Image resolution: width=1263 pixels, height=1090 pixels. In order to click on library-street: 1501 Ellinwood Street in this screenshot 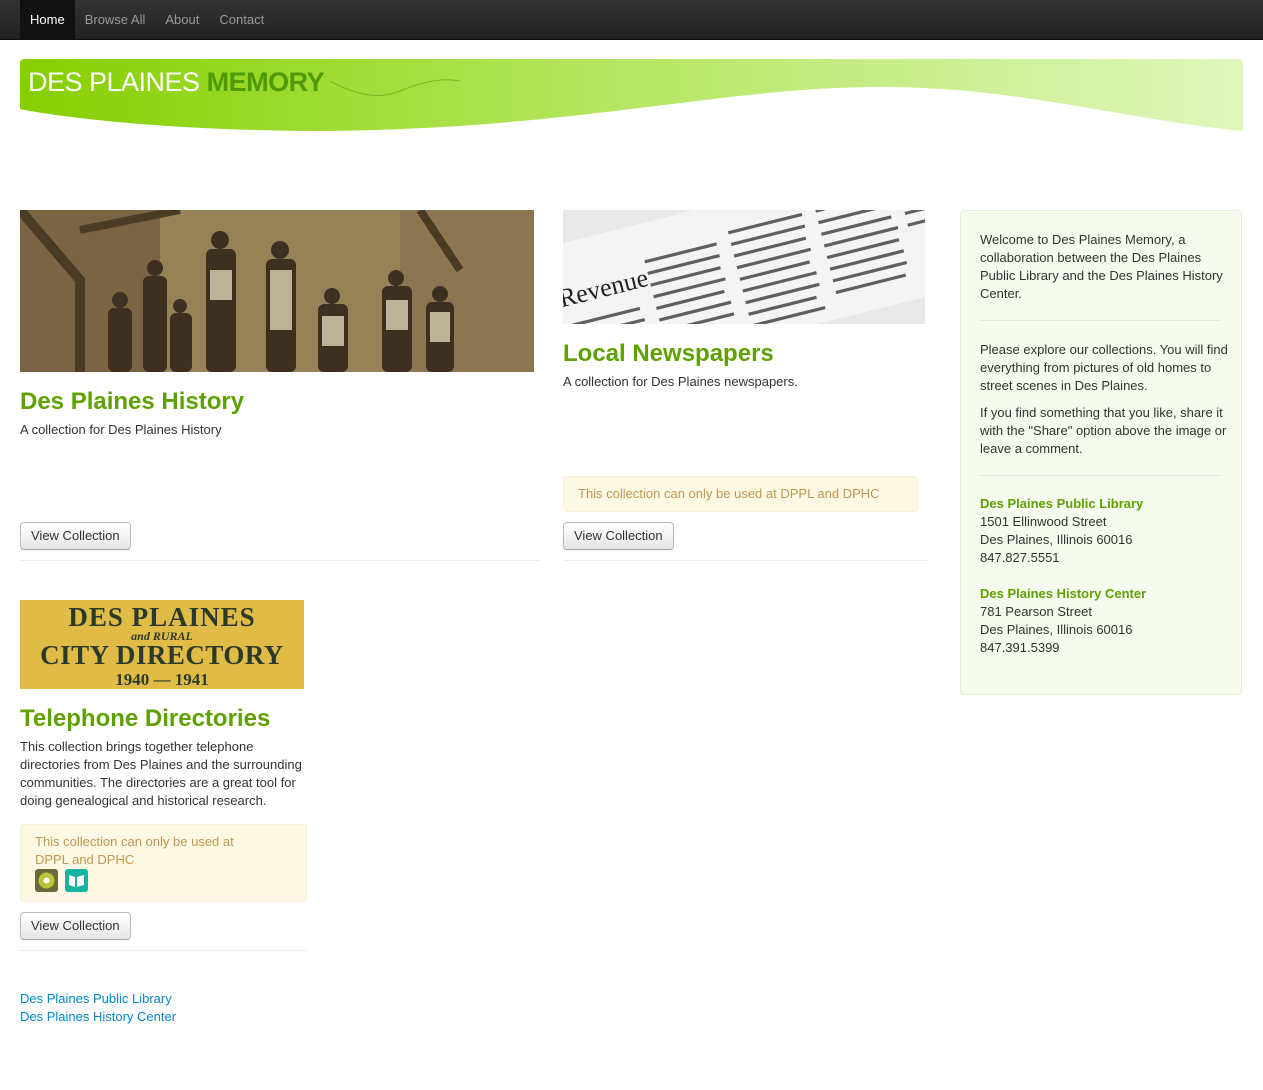, I will do `click(1043, 521)`.